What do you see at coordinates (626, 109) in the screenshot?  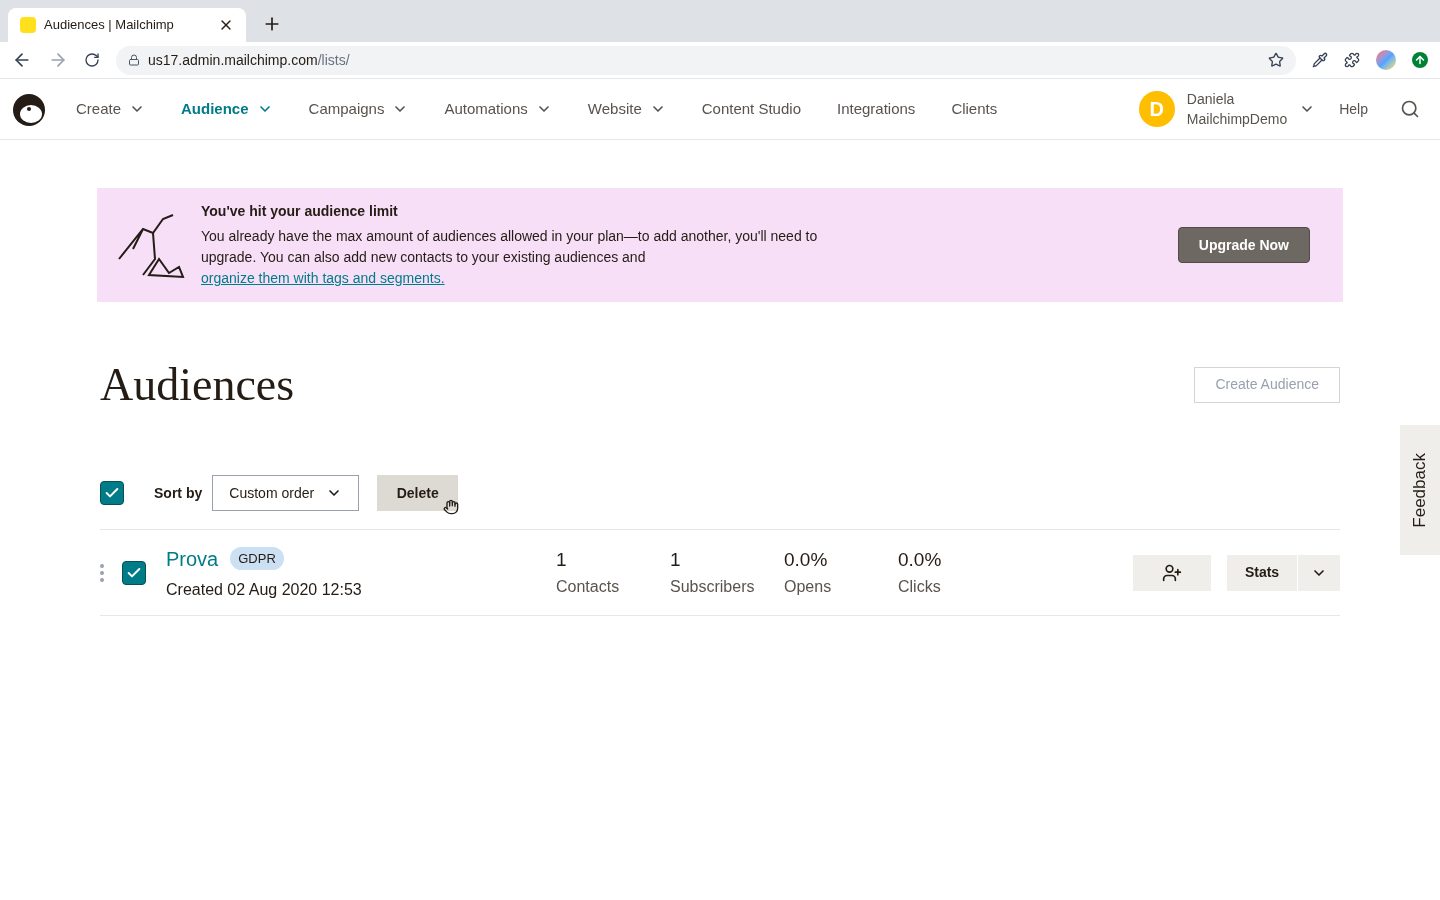 I see `nav-link: Website` at bounding box center [626, 109].